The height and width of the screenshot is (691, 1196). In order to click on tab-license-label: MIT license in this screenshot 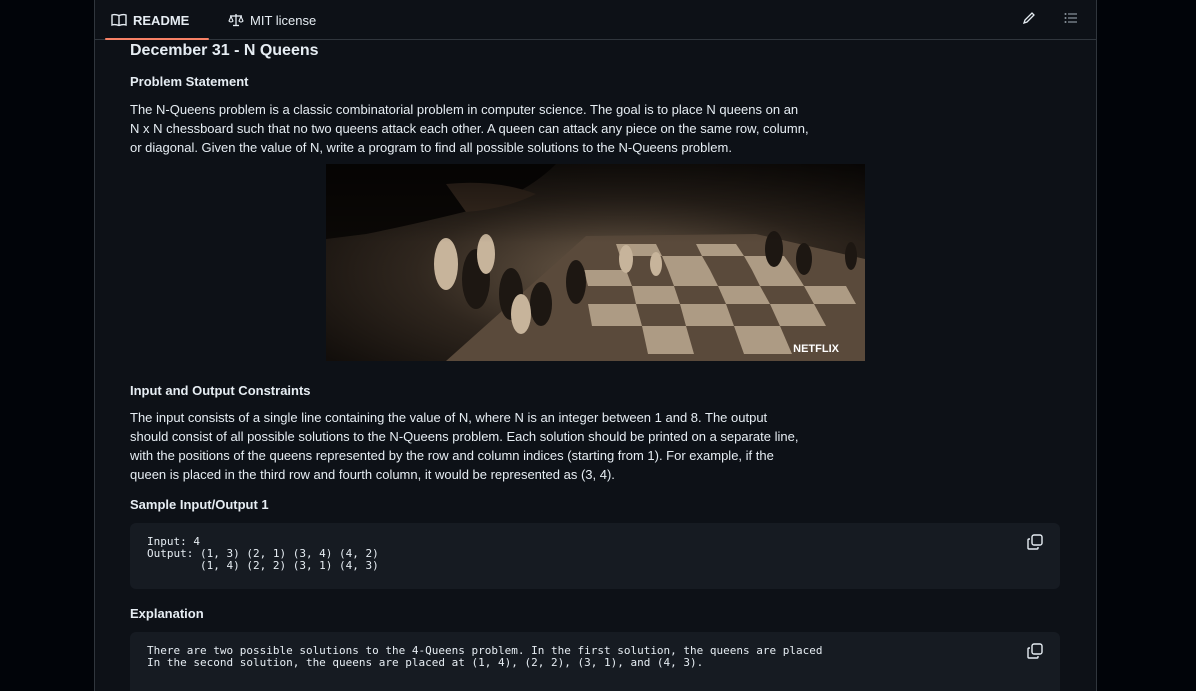, I will do `click(283, 20)`.